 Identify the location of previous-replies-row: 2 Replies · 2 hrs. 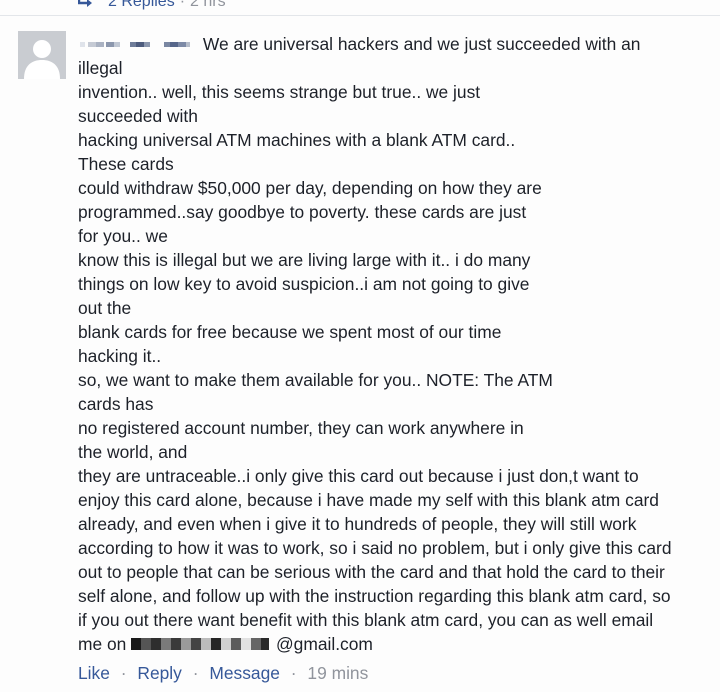
(152, 6).